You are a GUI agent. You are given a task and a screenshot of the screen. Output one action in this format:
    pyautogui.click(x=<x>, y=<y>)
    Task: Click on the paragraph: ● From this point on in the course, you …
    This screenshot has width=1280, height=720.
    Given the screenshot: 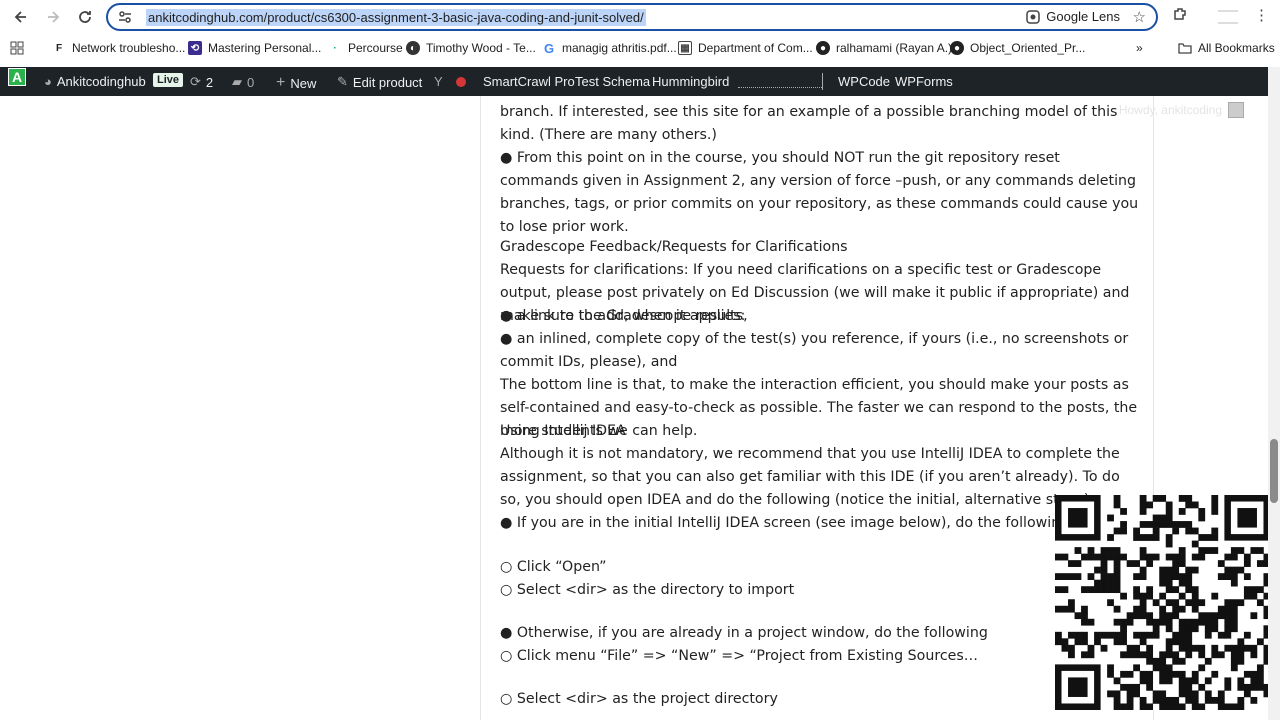 What is the action you would take?
    pyautogui.click(x=819, y=192)
    